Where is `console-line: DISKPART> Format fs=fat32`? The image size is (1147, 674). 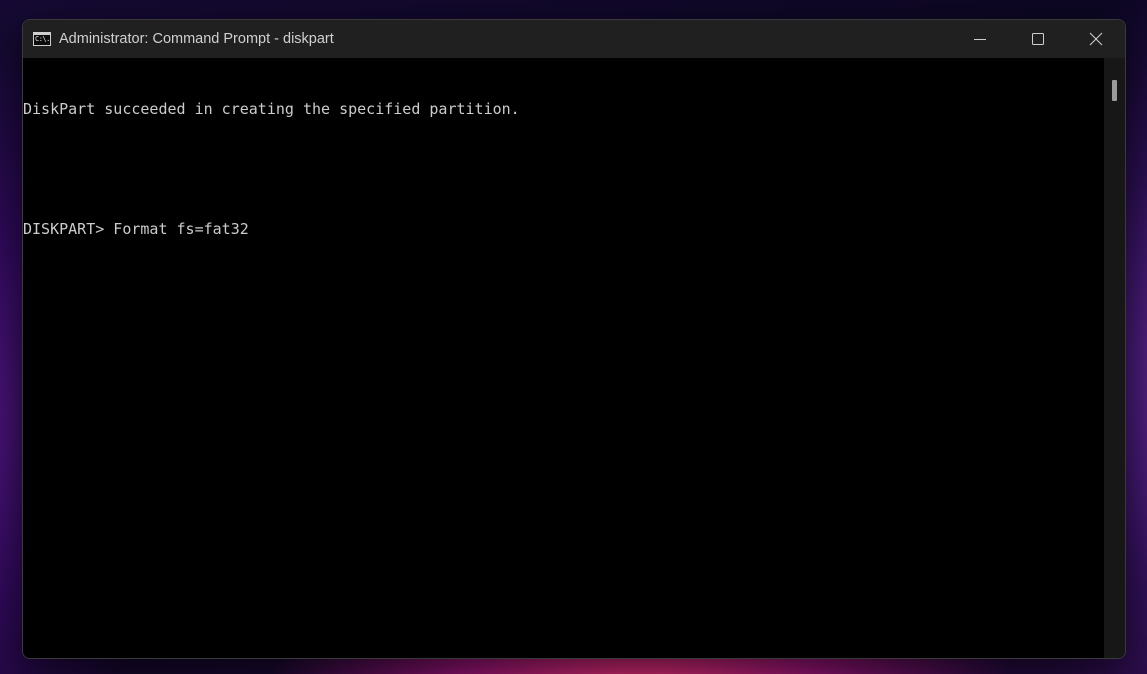
console-line: DISKPART> Format fs=fat32 is located at coordinates (136, 229).